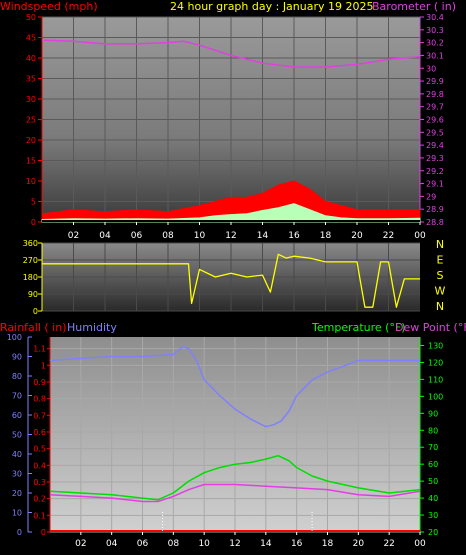 The image size is (466, 555). I want to click on windspeed-tick-label: 50, so click(31, 17).